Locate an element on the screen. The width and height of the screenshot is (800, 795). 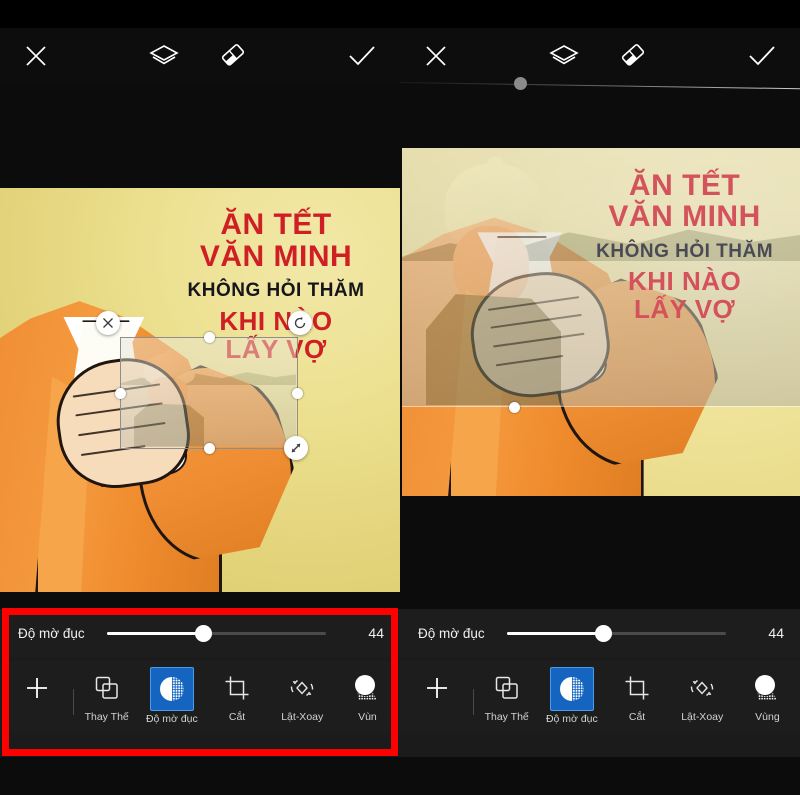
top-toolbar-right is located at coordinates (600, 56).